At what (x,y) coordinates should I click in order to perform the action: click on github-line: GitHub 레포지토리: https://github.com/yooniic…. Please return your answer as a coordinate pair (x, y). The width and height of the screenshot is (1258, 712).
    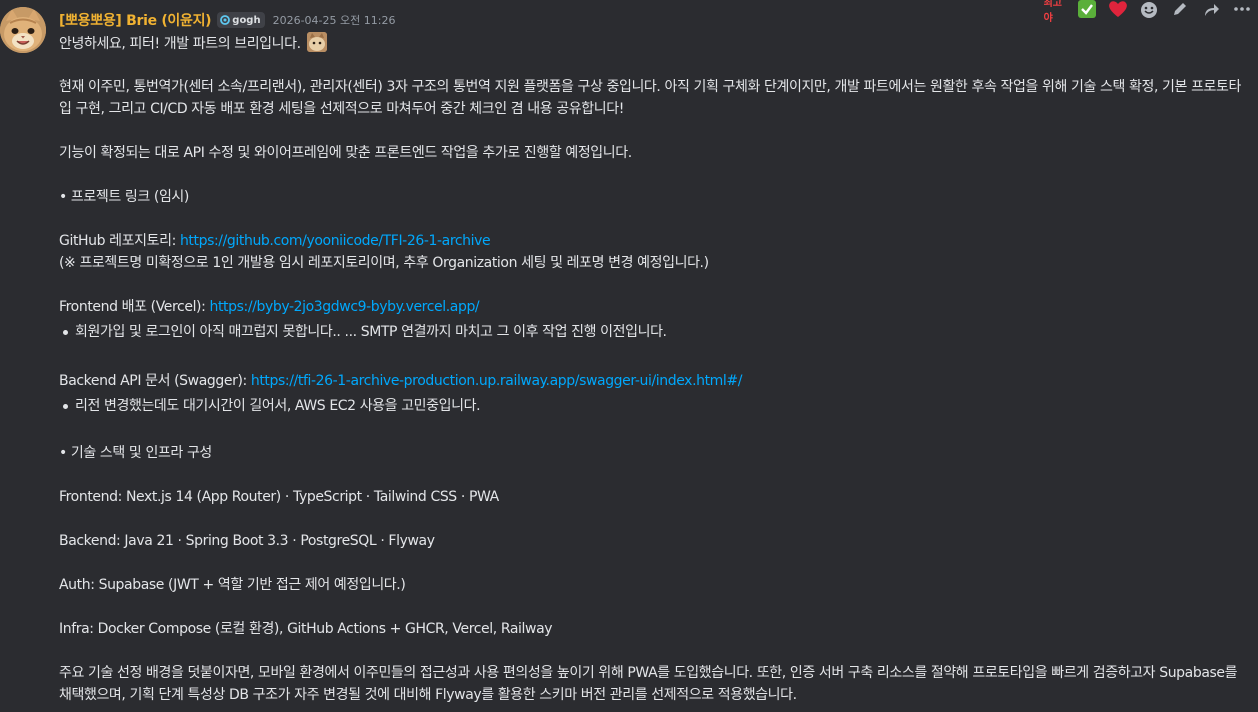
    Looking at the image, I should click on (651, 241).